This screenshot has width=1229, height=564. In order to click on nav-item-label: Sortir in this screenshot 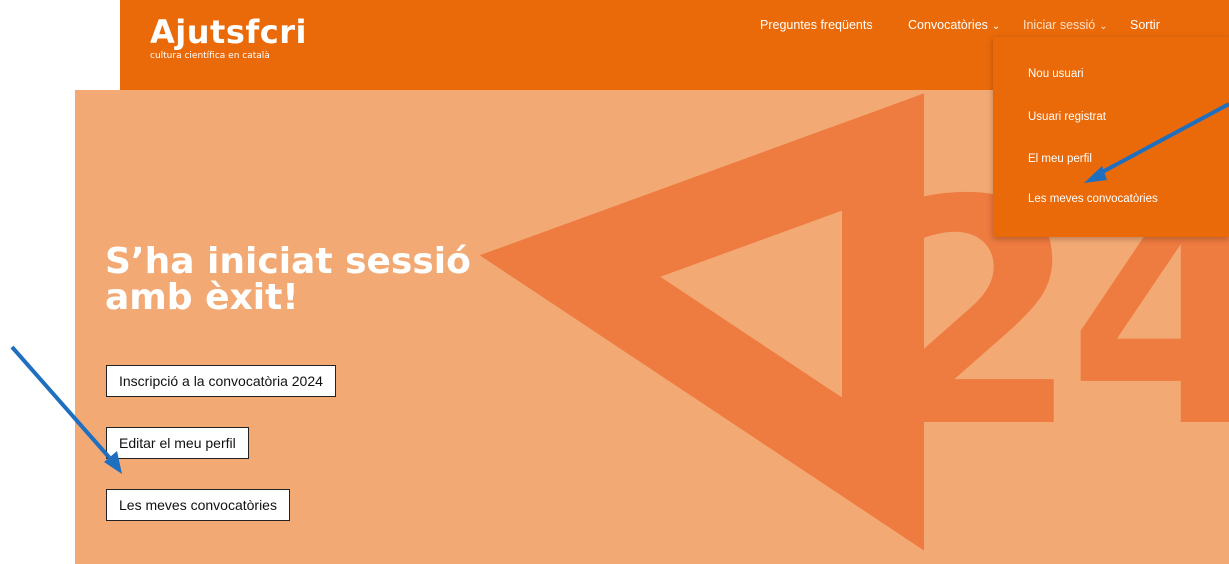, I will do `click(1145, 25)`.